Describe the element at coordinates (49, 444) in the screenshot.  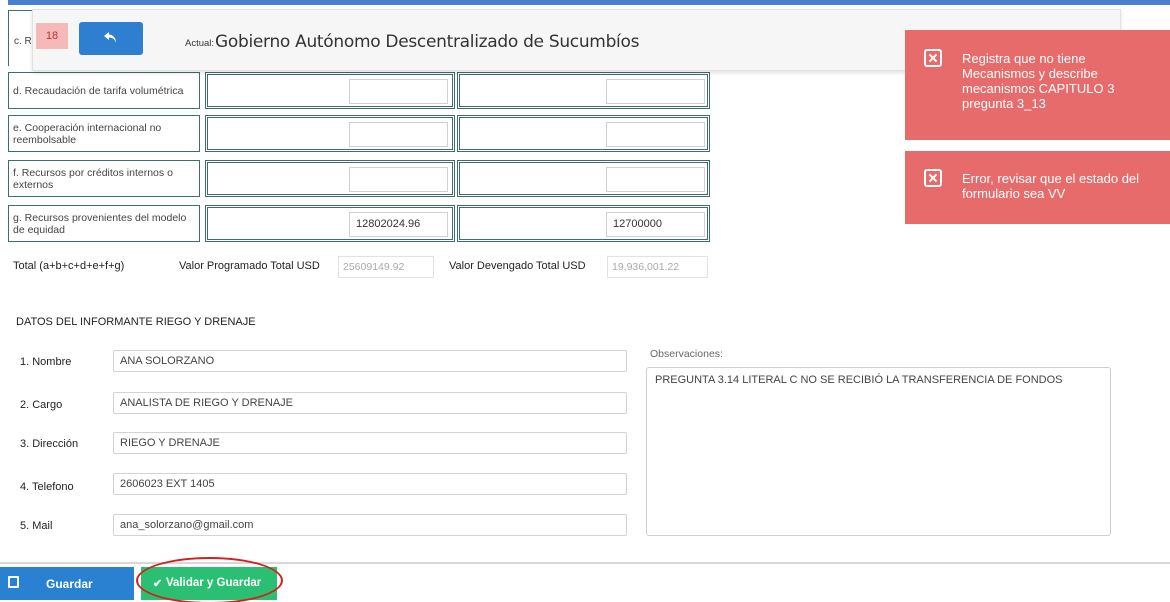
I see `field-label-direccion: 3. Dirección` at that location.